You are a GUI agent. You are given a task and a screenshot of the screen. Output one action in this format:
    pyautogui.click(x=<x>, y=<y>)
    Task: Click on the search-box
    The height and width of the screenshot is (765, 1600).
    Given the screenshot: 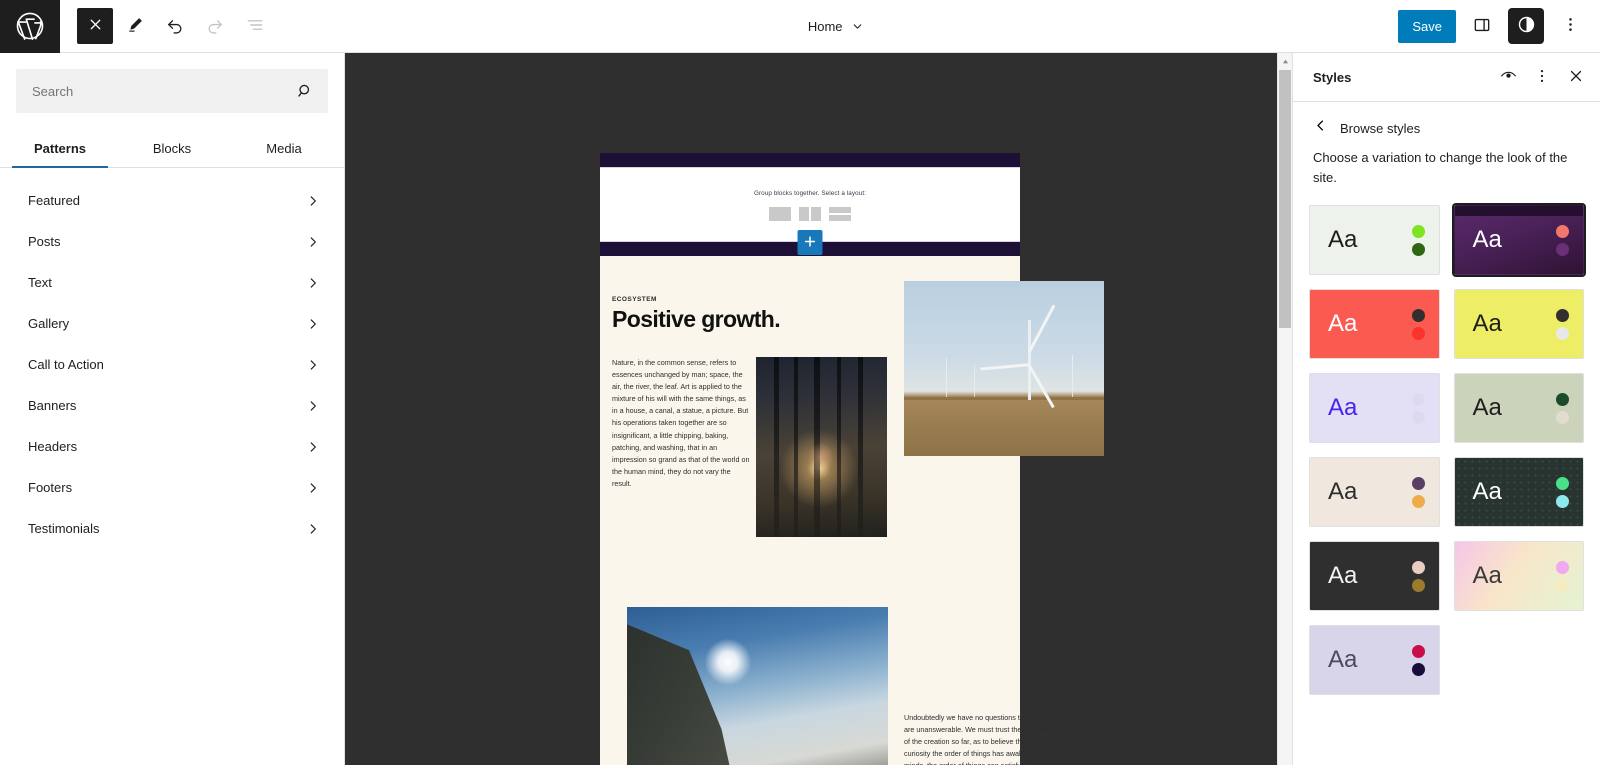 What is the action you would take?
    pyautogui.click(x=172, y=91)
    